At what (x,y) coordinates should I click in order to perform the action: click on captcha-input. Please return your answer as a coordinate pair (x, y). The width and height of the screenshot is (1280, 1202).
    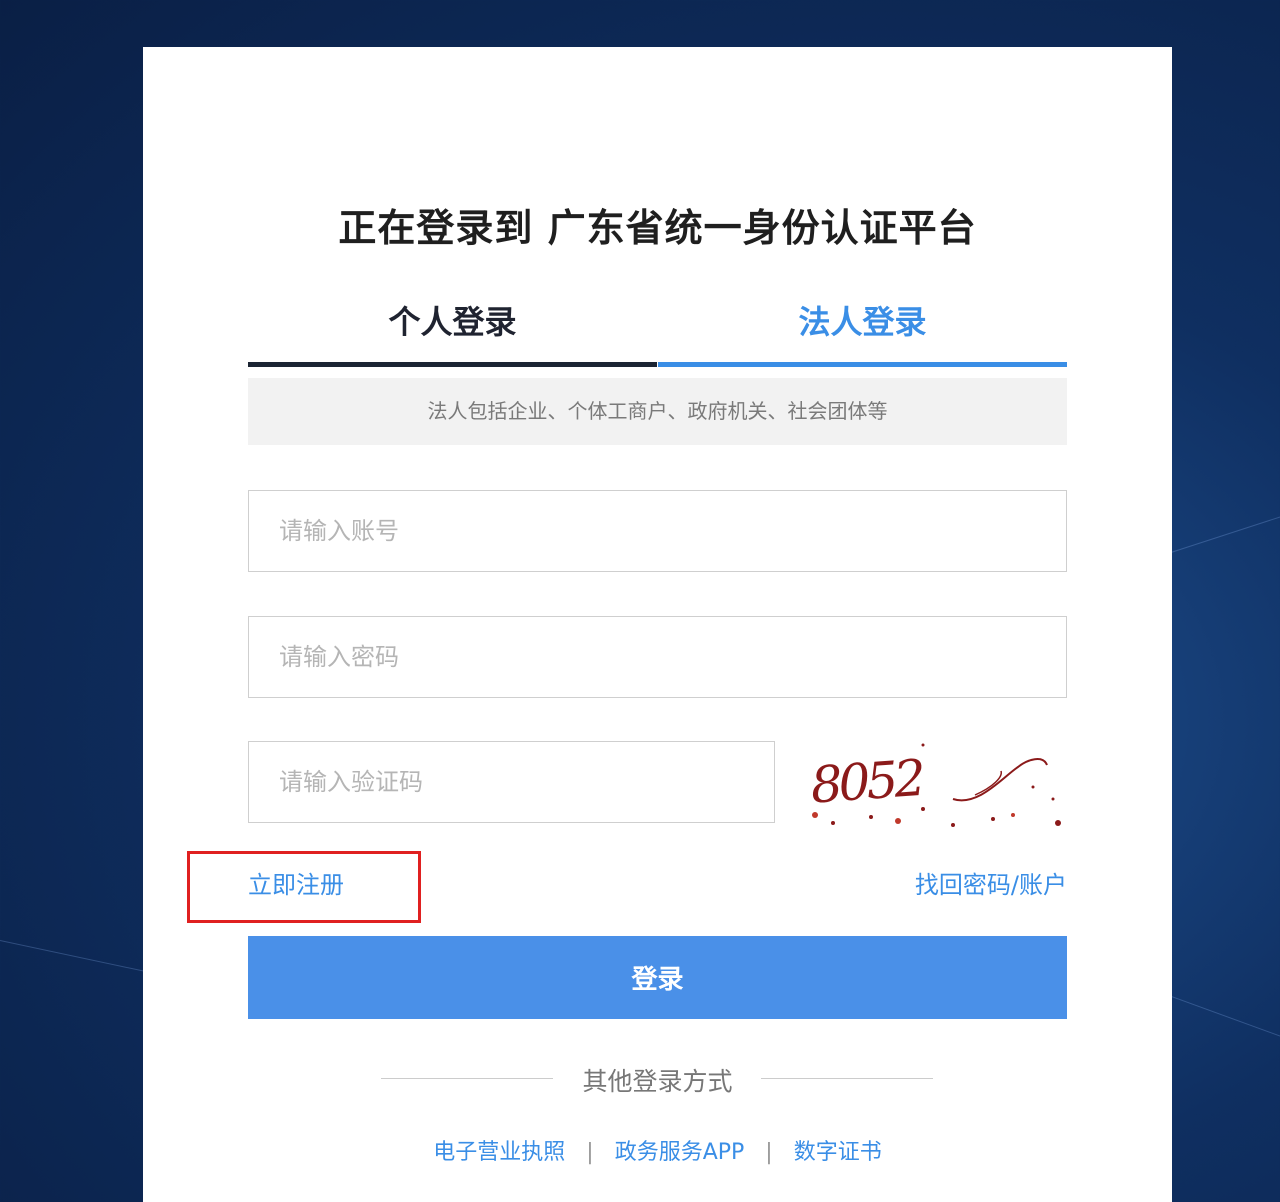
    Looking at the image, I should click on (511, 782).